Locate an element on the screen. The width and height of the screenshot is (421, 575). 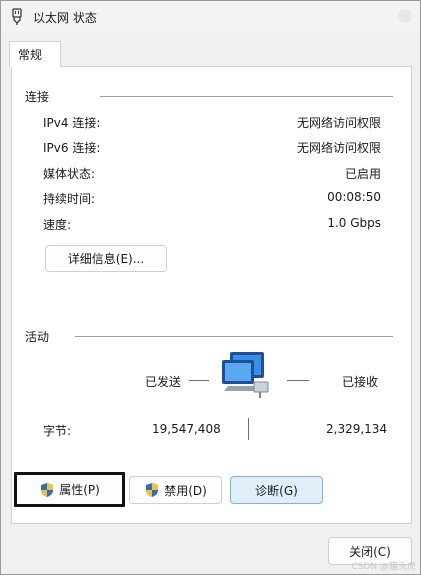
bytes-label: 字节: is located at coordinates (57, 431).